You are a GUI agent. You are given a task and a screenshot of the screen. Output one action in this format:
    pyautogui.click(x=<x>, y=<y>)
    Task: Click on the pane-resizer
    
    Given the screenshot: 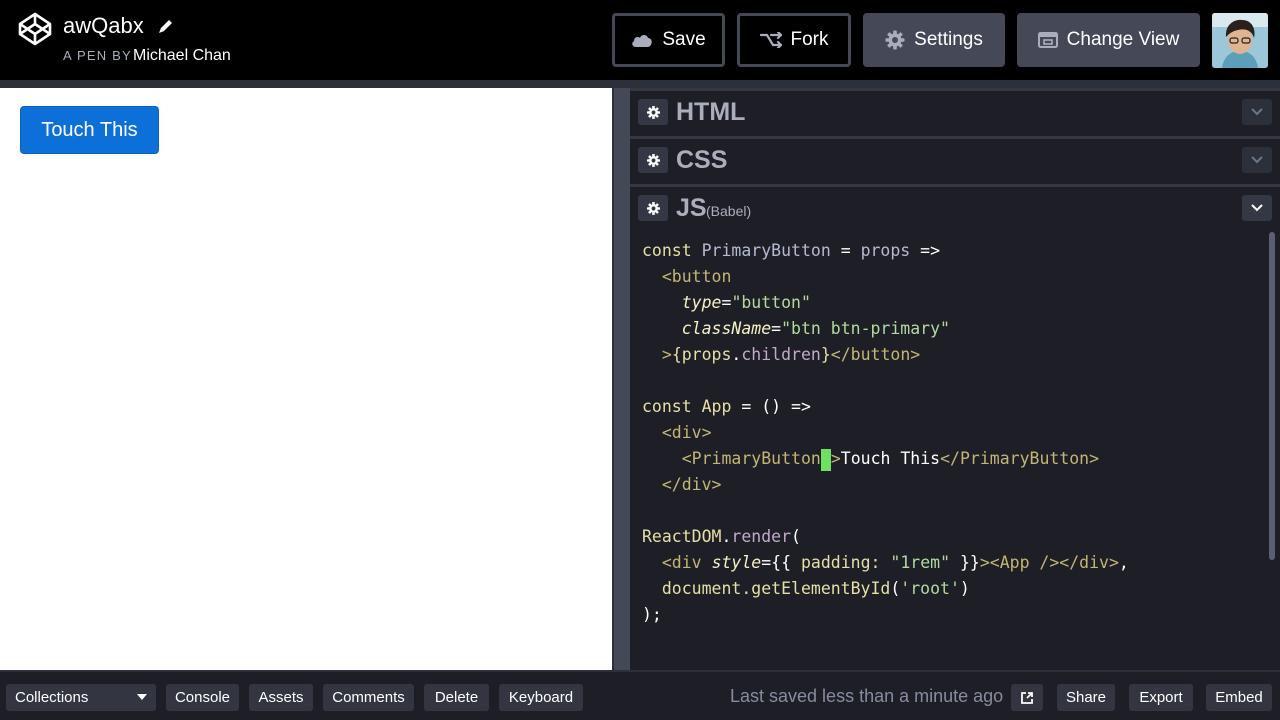 What is the action you would take?
    pyautogui.click(x=621, y=379)
    